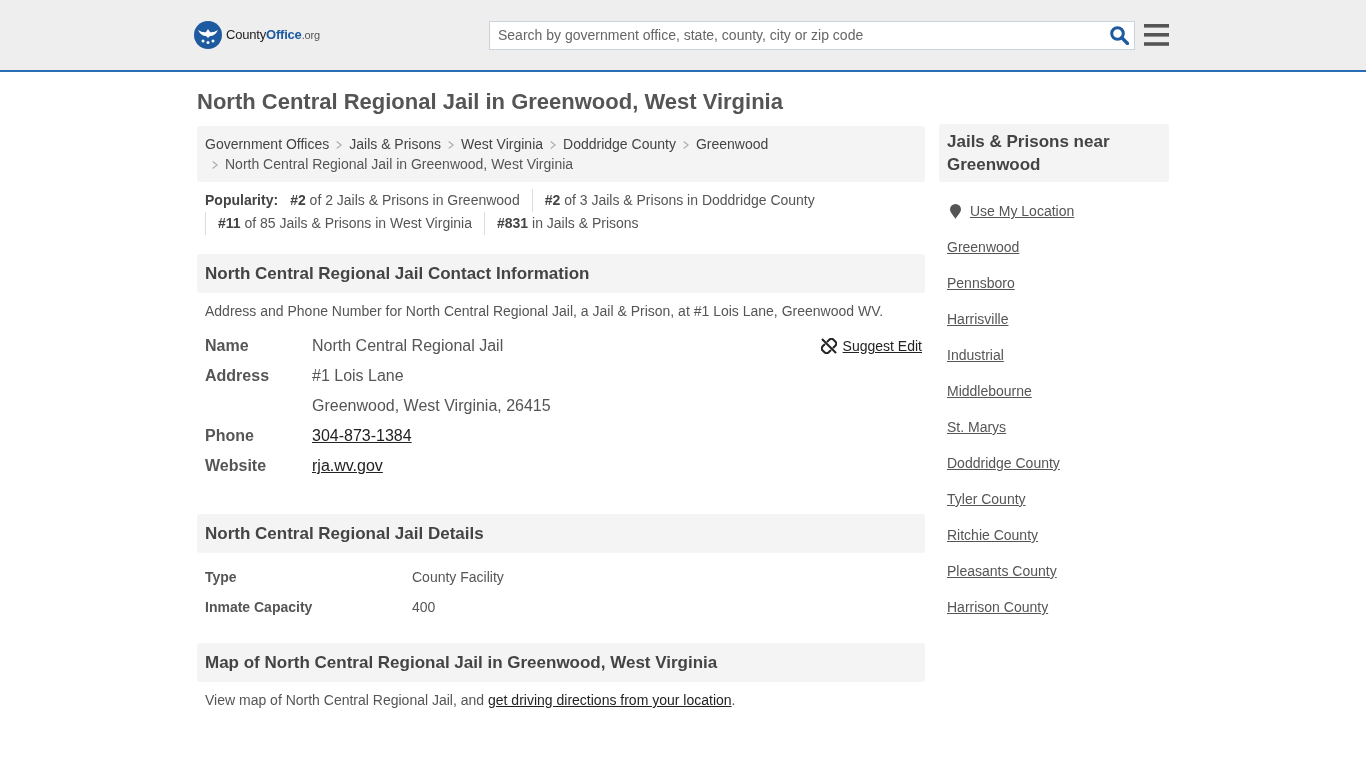 The image size is (1366, 768). What do you see at coordinates (257, 35) in the screenshot?
I see `site-logo: CountyOffice.org` at bounding box center [257, 35].